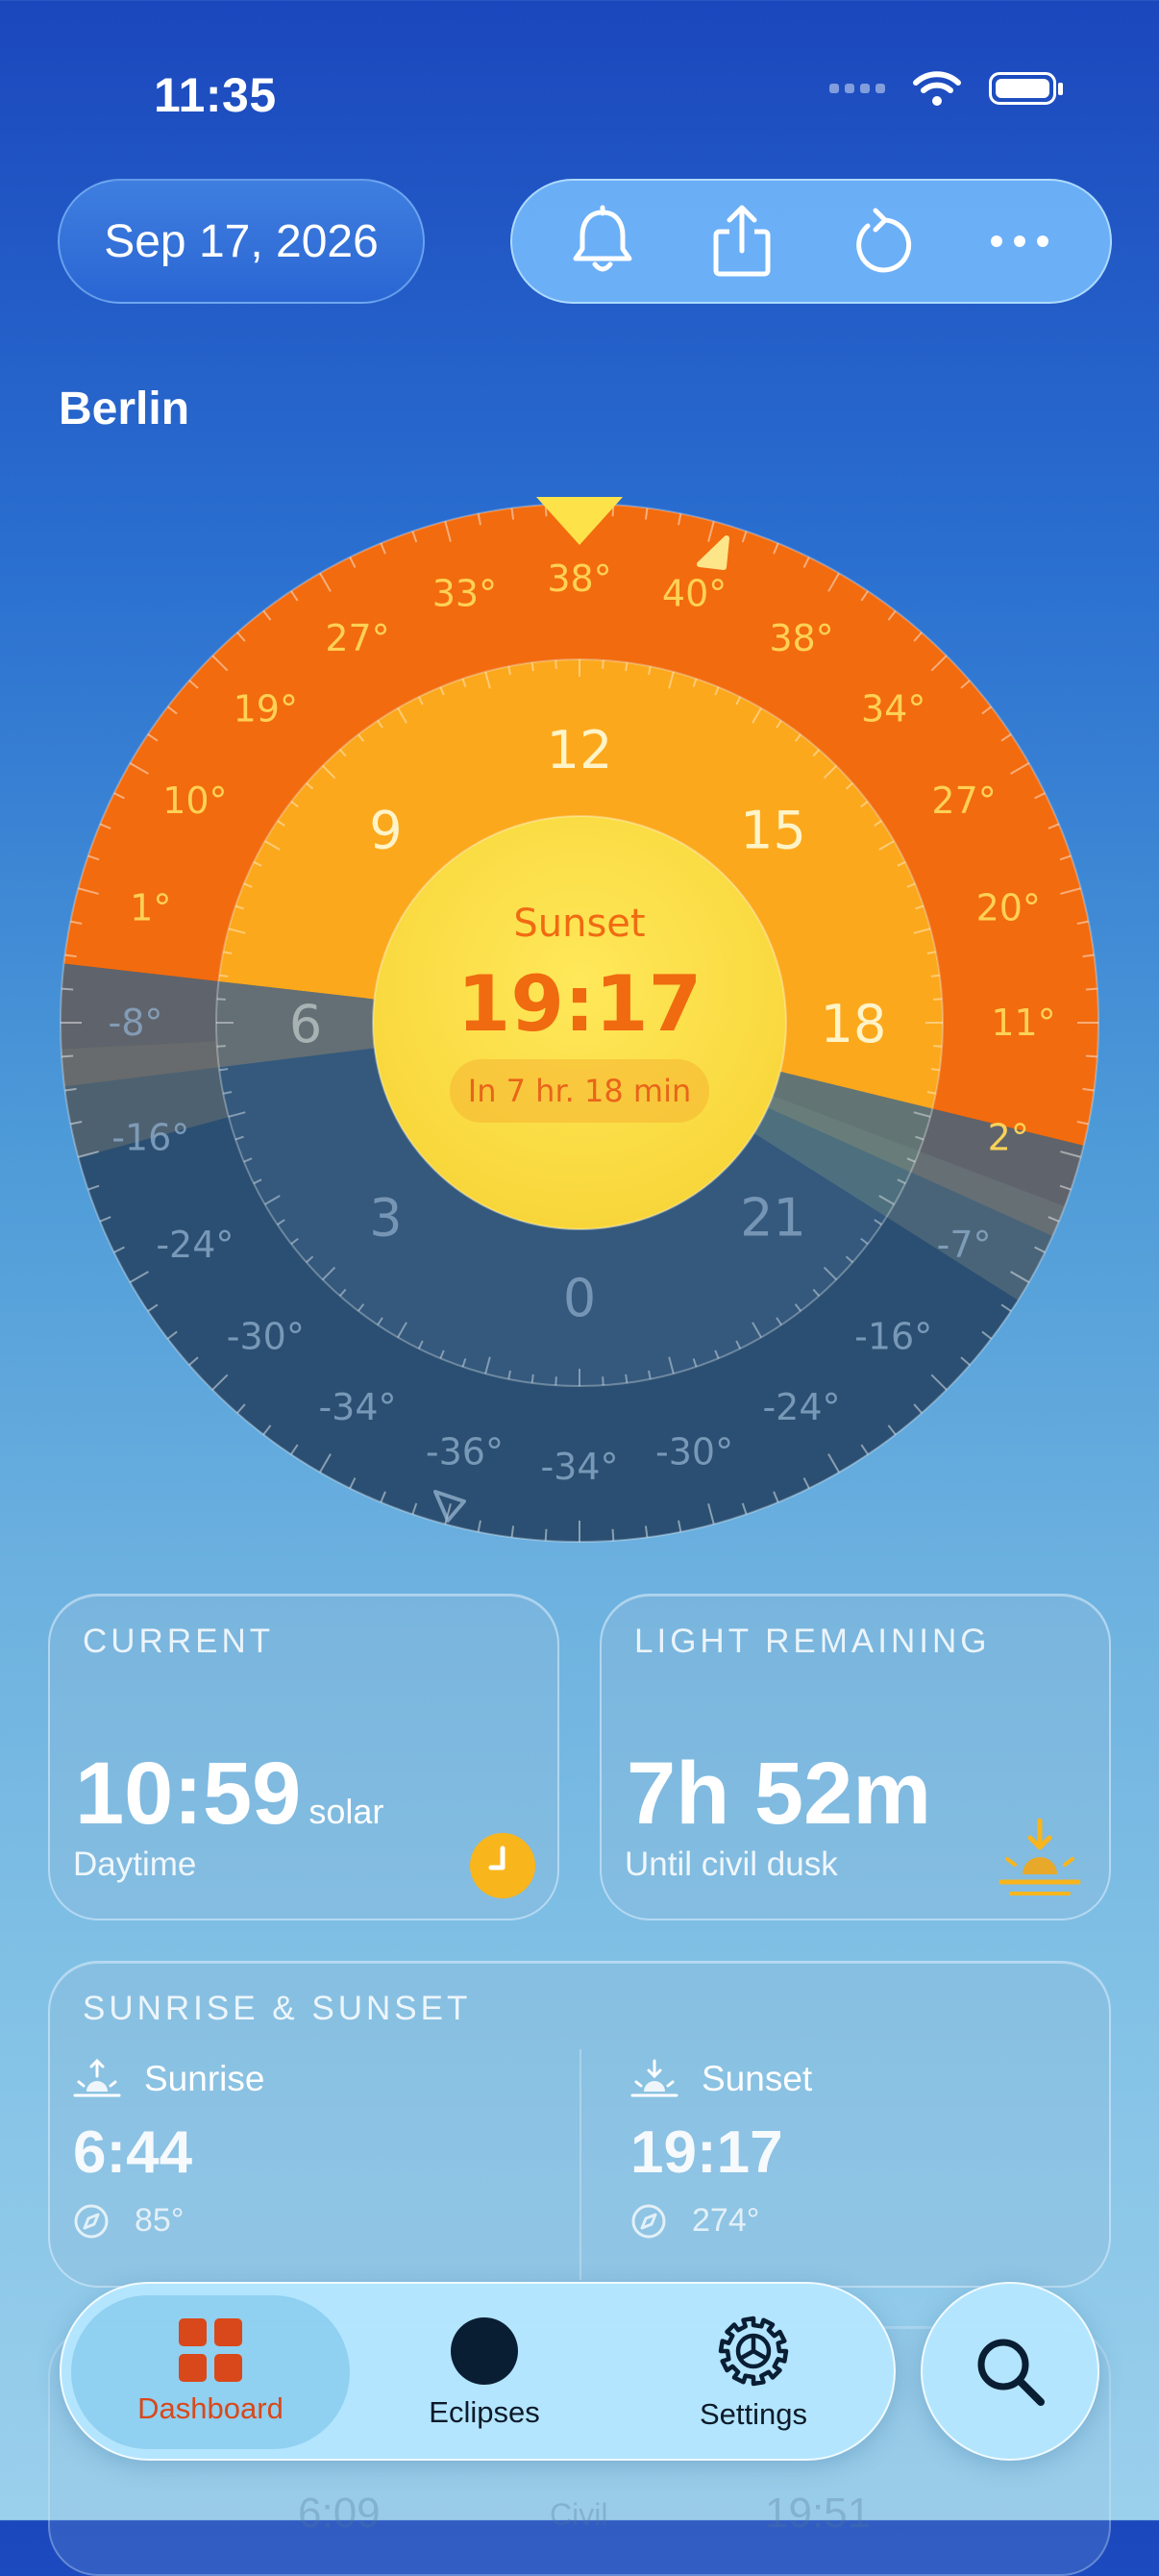 The height and width of the screenshot is (2576, 1159). I want to click on battery-icon, so click(1022, 88).